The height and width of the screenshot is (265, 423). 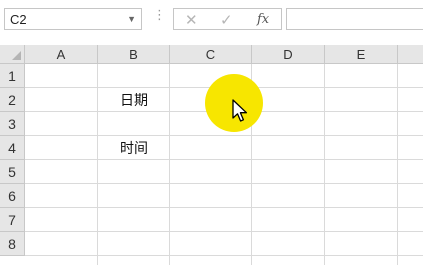 What do you see at coordinates (134, 100) in the screenshot?
I see `cell-b2: 日期` at bounding box center [134, 100].